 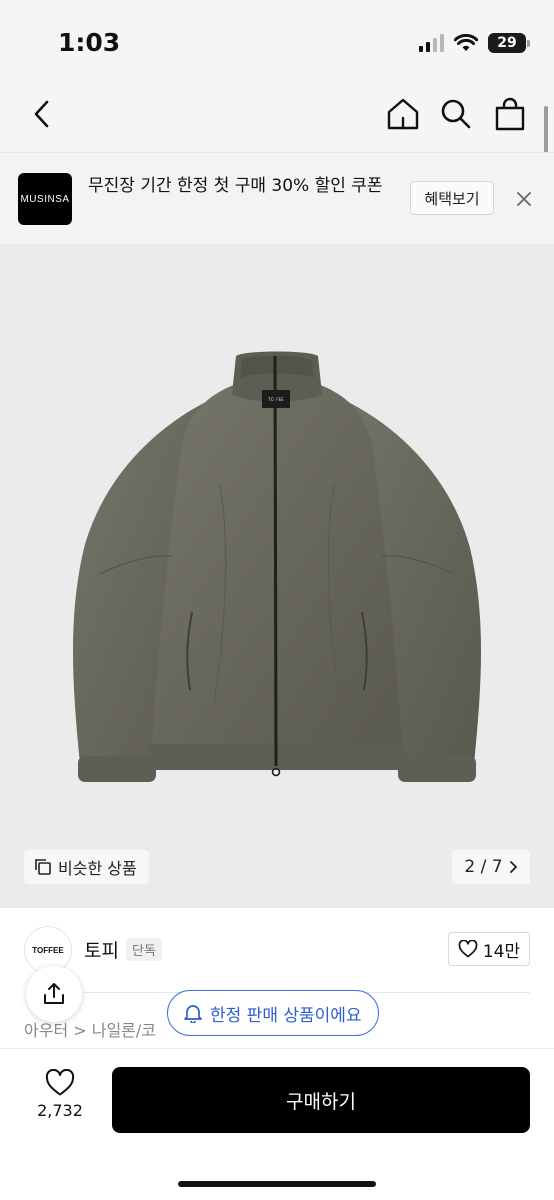 I want to click on share-button, so click(x=54, y=994).